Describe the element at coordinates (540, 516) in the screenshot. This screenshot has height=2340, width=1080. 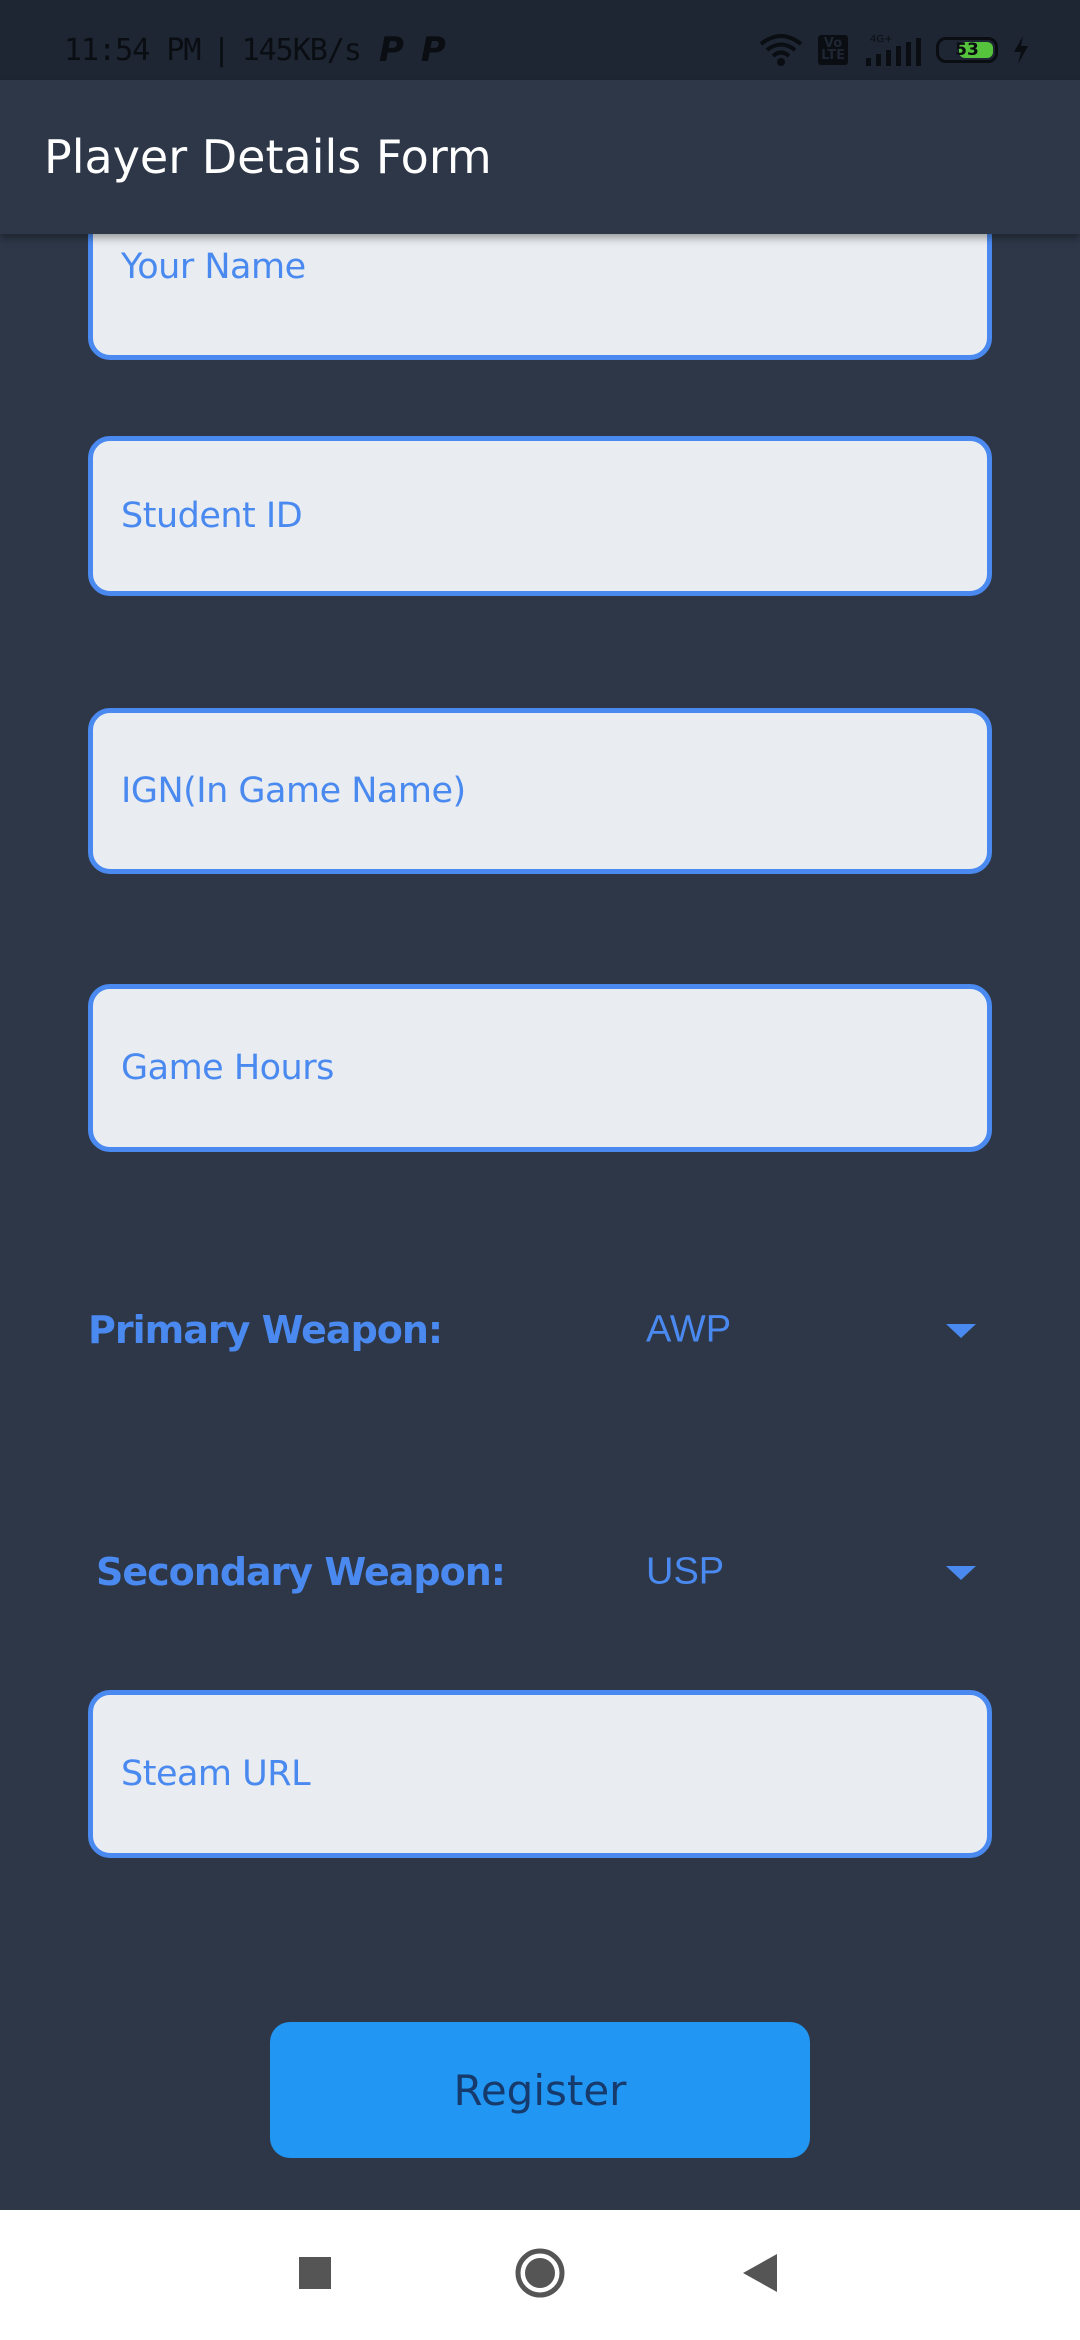
I see `student-id-field: Student ID` at that location.